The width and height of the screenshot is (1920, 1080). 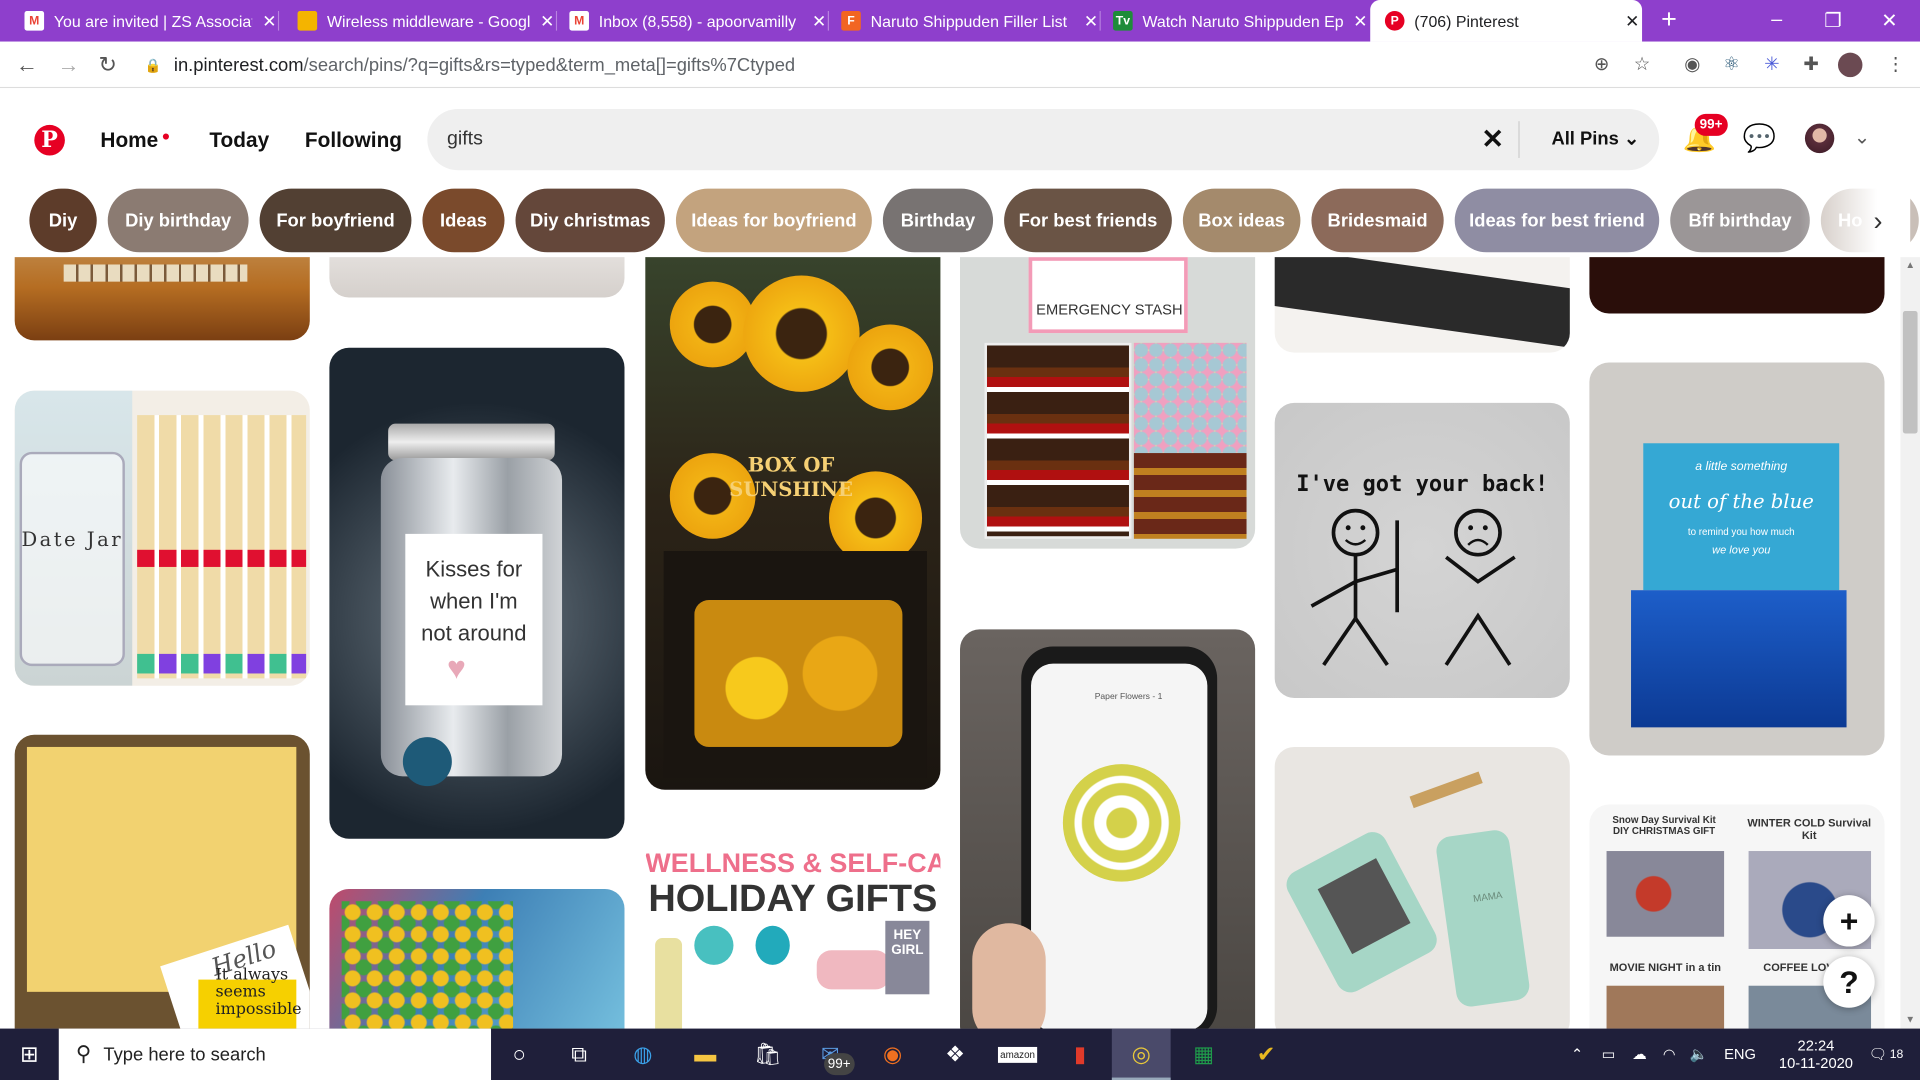 What do you see at coordinates (1819, 138) in the screenshot?
I see `user-avatar` at bounding box center [1819, 138].